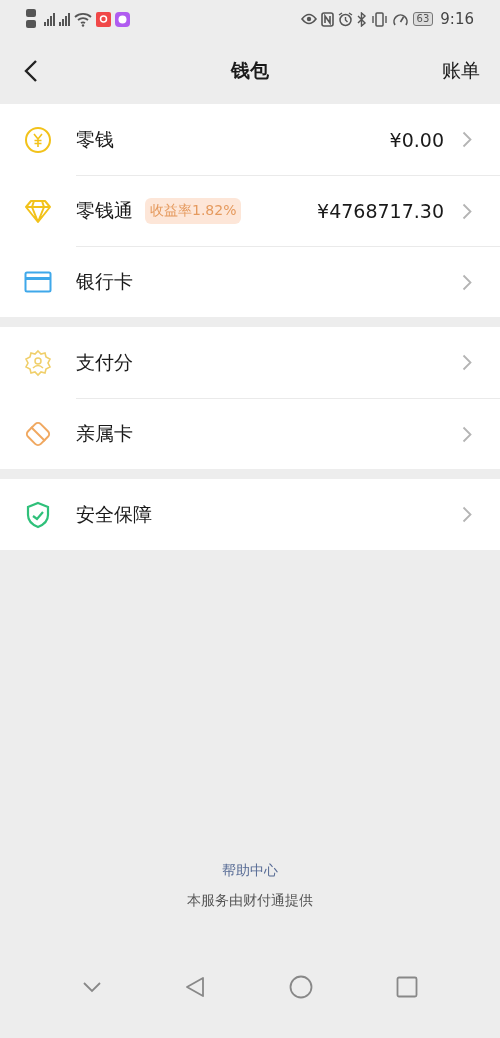 This screenshot has width=500, height=1038. Describe the element at coordinates (423, 19) in the screenshot. I see `battery-indicator: 63` at that location.